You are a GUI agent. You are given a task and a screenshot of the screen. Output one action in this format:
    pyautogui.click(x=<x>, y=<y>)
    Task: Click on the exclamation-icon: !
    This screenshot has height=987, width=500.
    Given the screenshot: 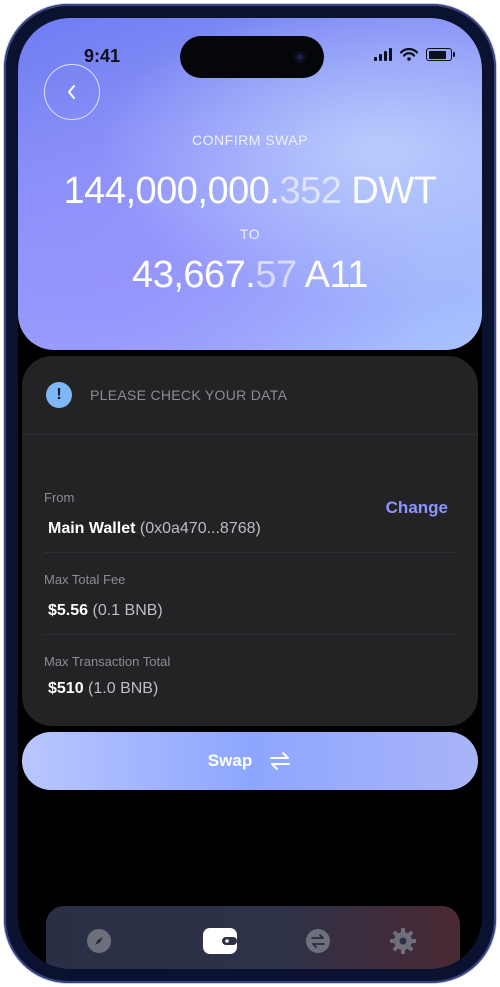 What is the action you would take?
    pyautogui.click(x=59, y=395)
    